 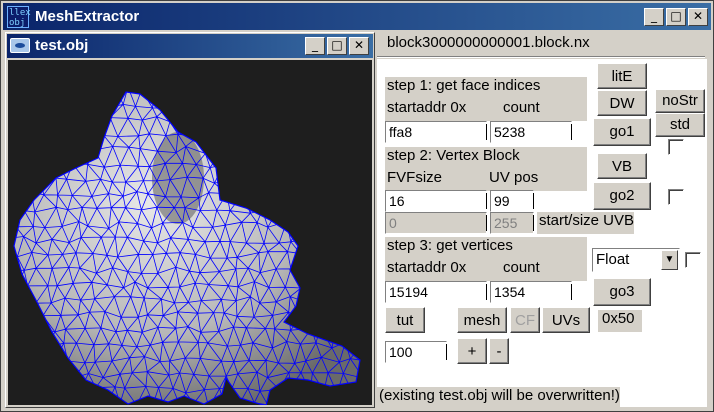 What do you see at coordinates (436, 201) in the screenshot?
I see `fvf-size-input: 16` at bounding box center [436, 201].